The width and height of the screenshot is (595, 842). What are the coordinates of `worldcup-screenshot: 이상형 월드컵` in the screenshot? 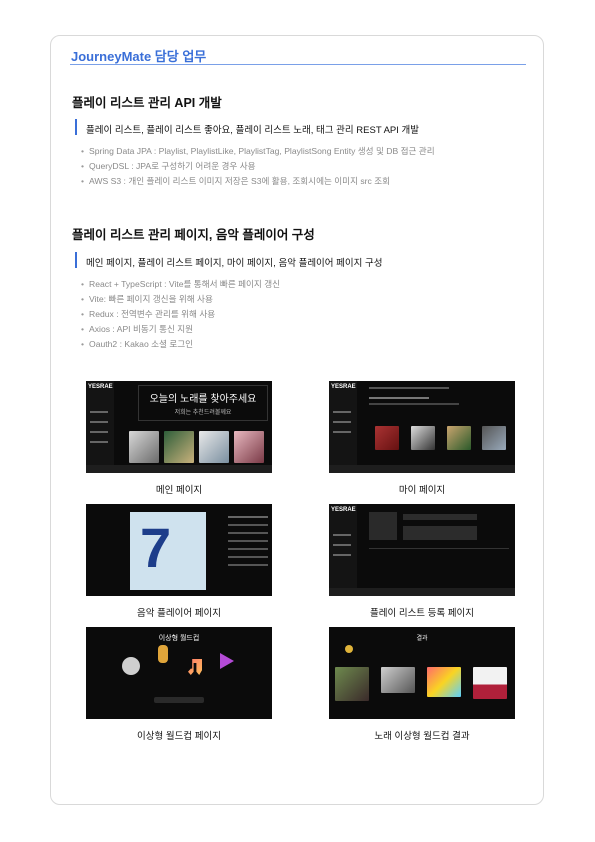 It's located at (179, 673).